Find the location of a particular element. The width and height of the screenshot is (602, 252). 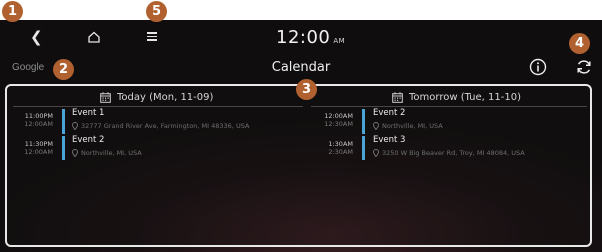

menu-icon is located at coordinates (152, 37).